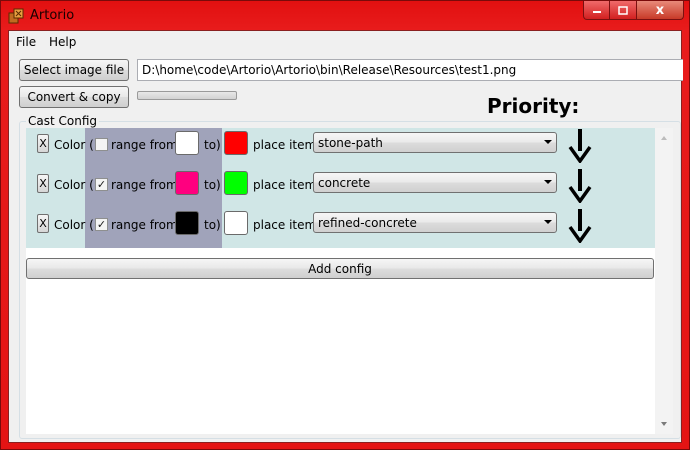  What do you see at coordinates (345, 15) in the screenshot?
I see `title-bar: Artorio x` at bounding box center [345, 15].